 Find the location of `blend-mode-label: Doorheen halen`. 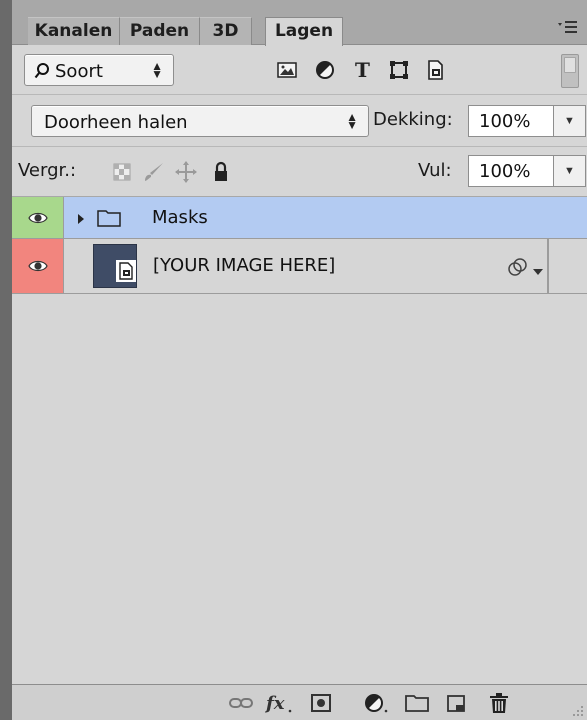

blend-mode-label: Doorheen halen is located at coordinates (116, 122).